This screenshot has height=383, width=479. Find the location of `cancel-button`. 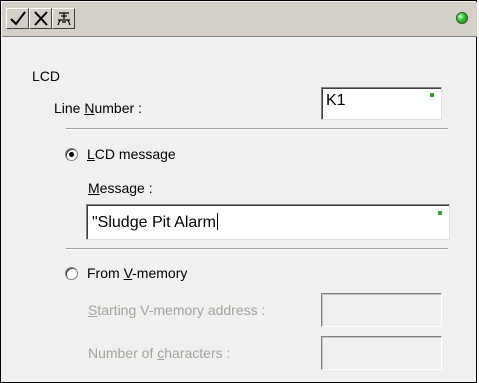

cancel-button is located at coordinates (40, 18).